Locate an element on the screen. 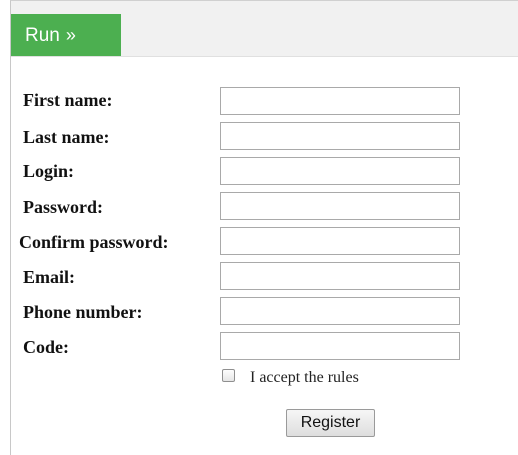  first-name-input is located at coordinates (340, 101).